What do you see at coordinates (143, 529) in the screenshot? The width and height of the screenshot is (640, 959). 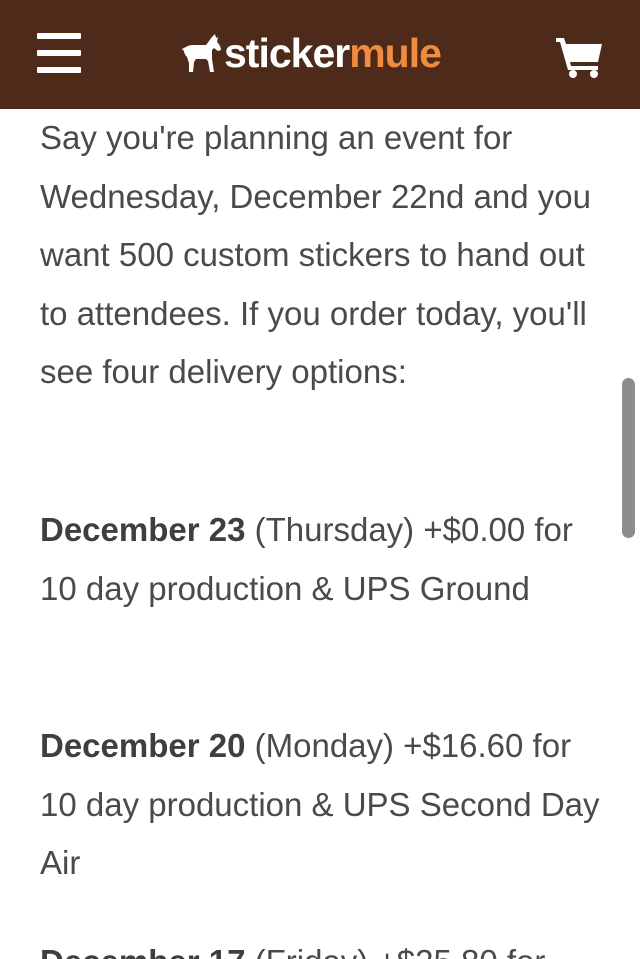 I see `delivery-option-date: December 23` at bounding box center [143, 529].